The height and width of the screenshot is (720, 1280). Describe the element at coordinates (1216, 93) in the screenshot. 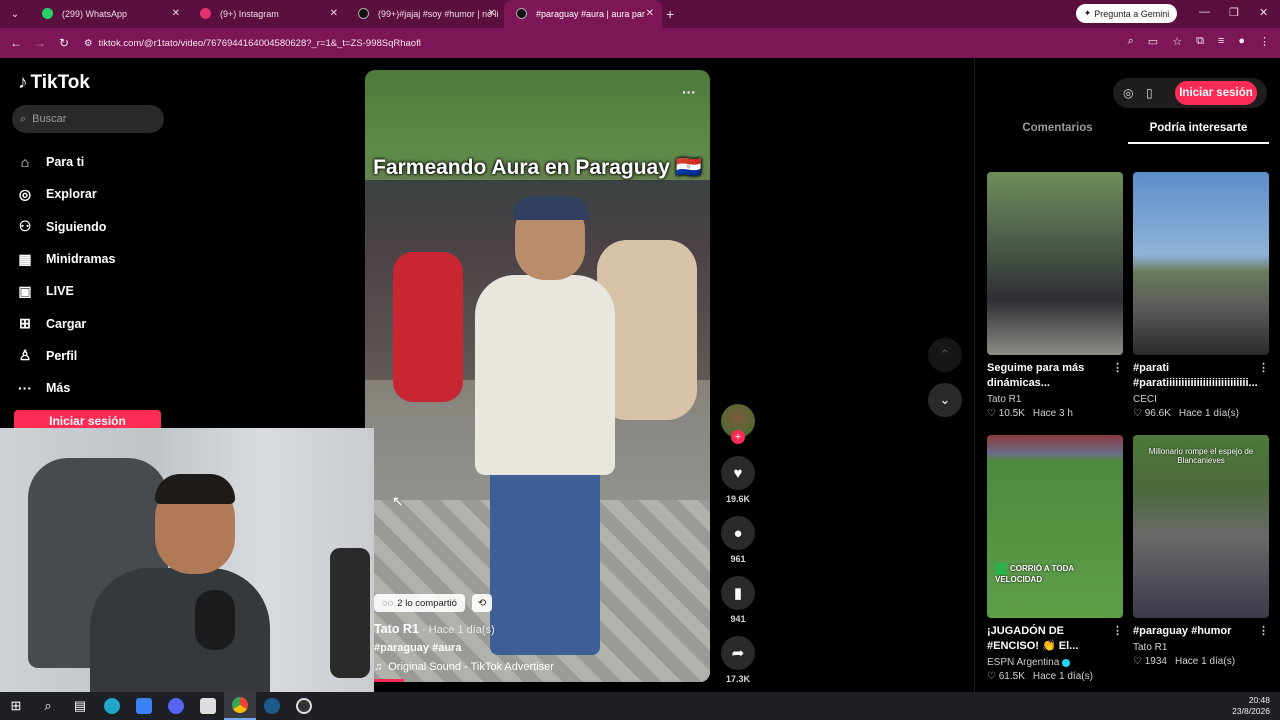

I see `login-button-top: Iniciar sesión` at that location.